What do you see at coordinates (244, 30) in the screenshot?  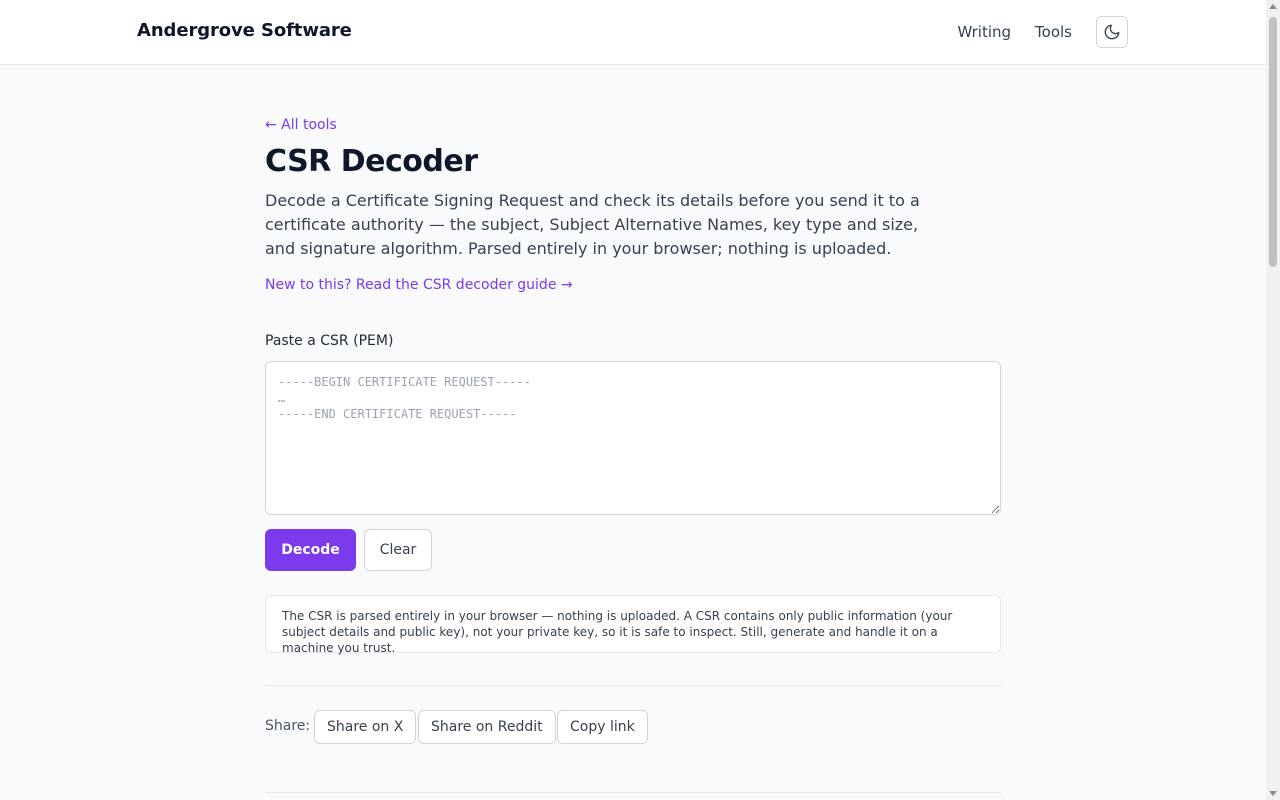 I see `brand-logo-text: Andergrove Software` at bounding box center [244, 30].